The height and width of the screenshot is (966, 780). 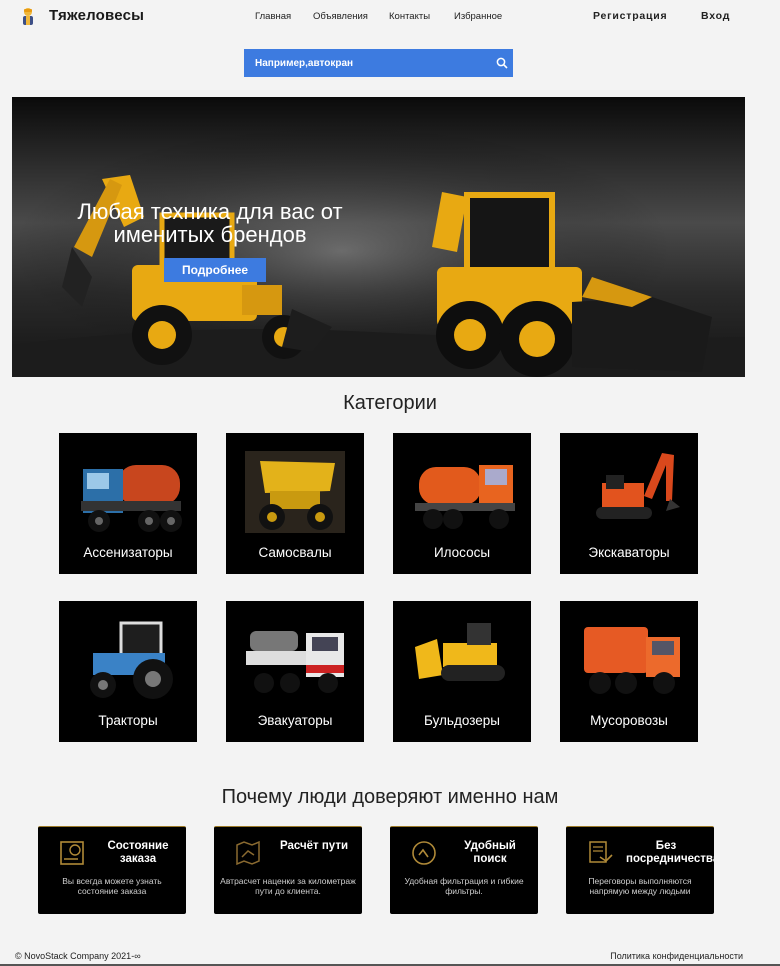 I want to click on category-card-sewage: Ассенизаторы, so click(x=128, y=503).